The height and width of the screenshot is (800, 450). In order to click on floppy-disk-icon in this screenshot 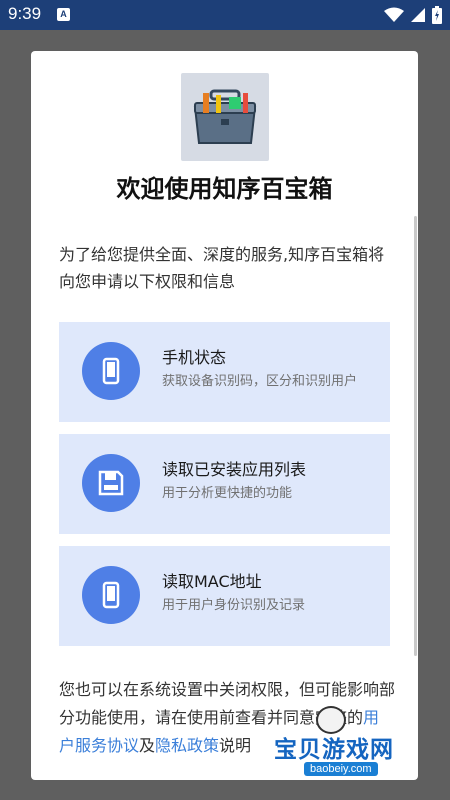, I will do `click(111, 483)`.